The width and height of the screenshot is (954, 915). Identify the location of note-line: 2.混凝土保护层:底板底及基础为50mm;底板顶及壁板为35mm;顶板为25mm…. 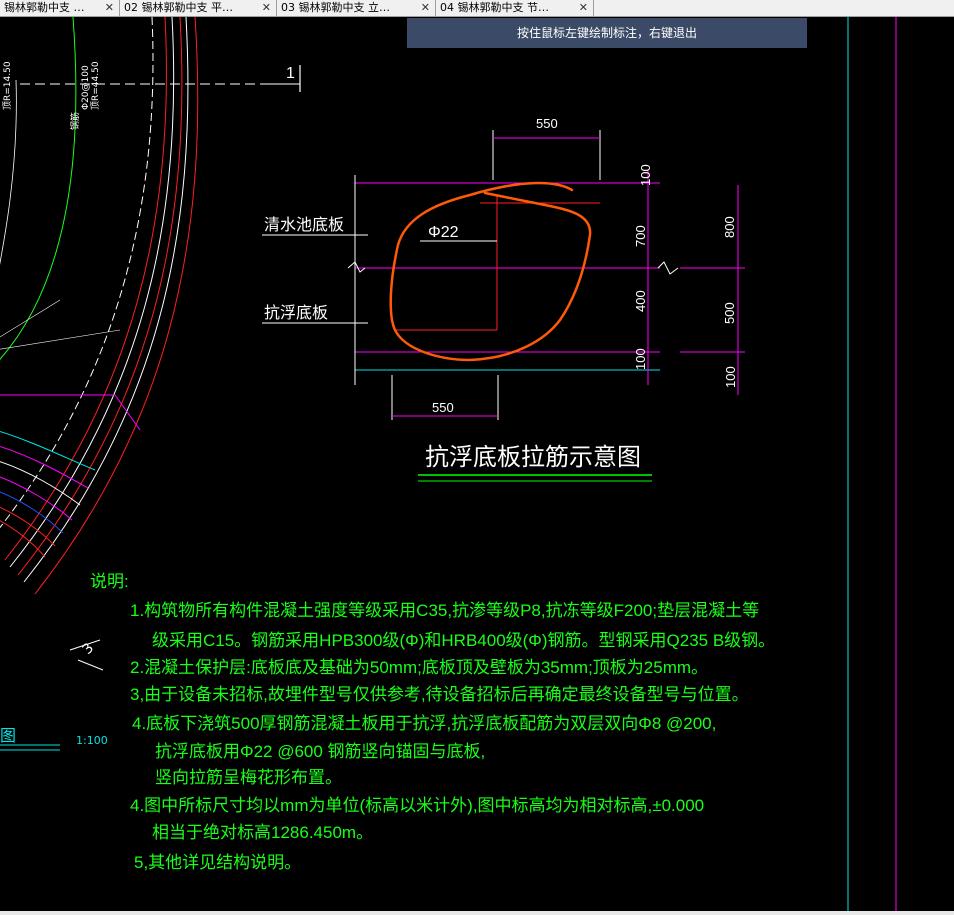
(419, 667).